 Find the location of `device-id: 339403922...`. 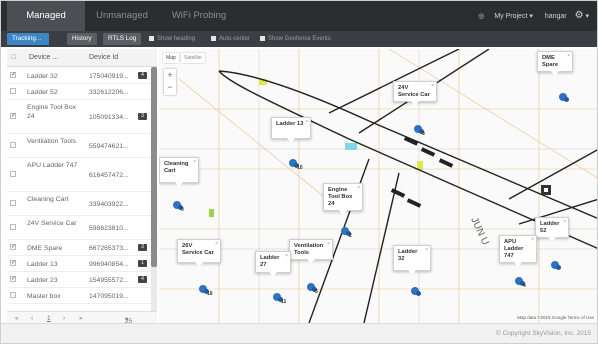

device-id: 339403922... is located at coordinates (109, 204).